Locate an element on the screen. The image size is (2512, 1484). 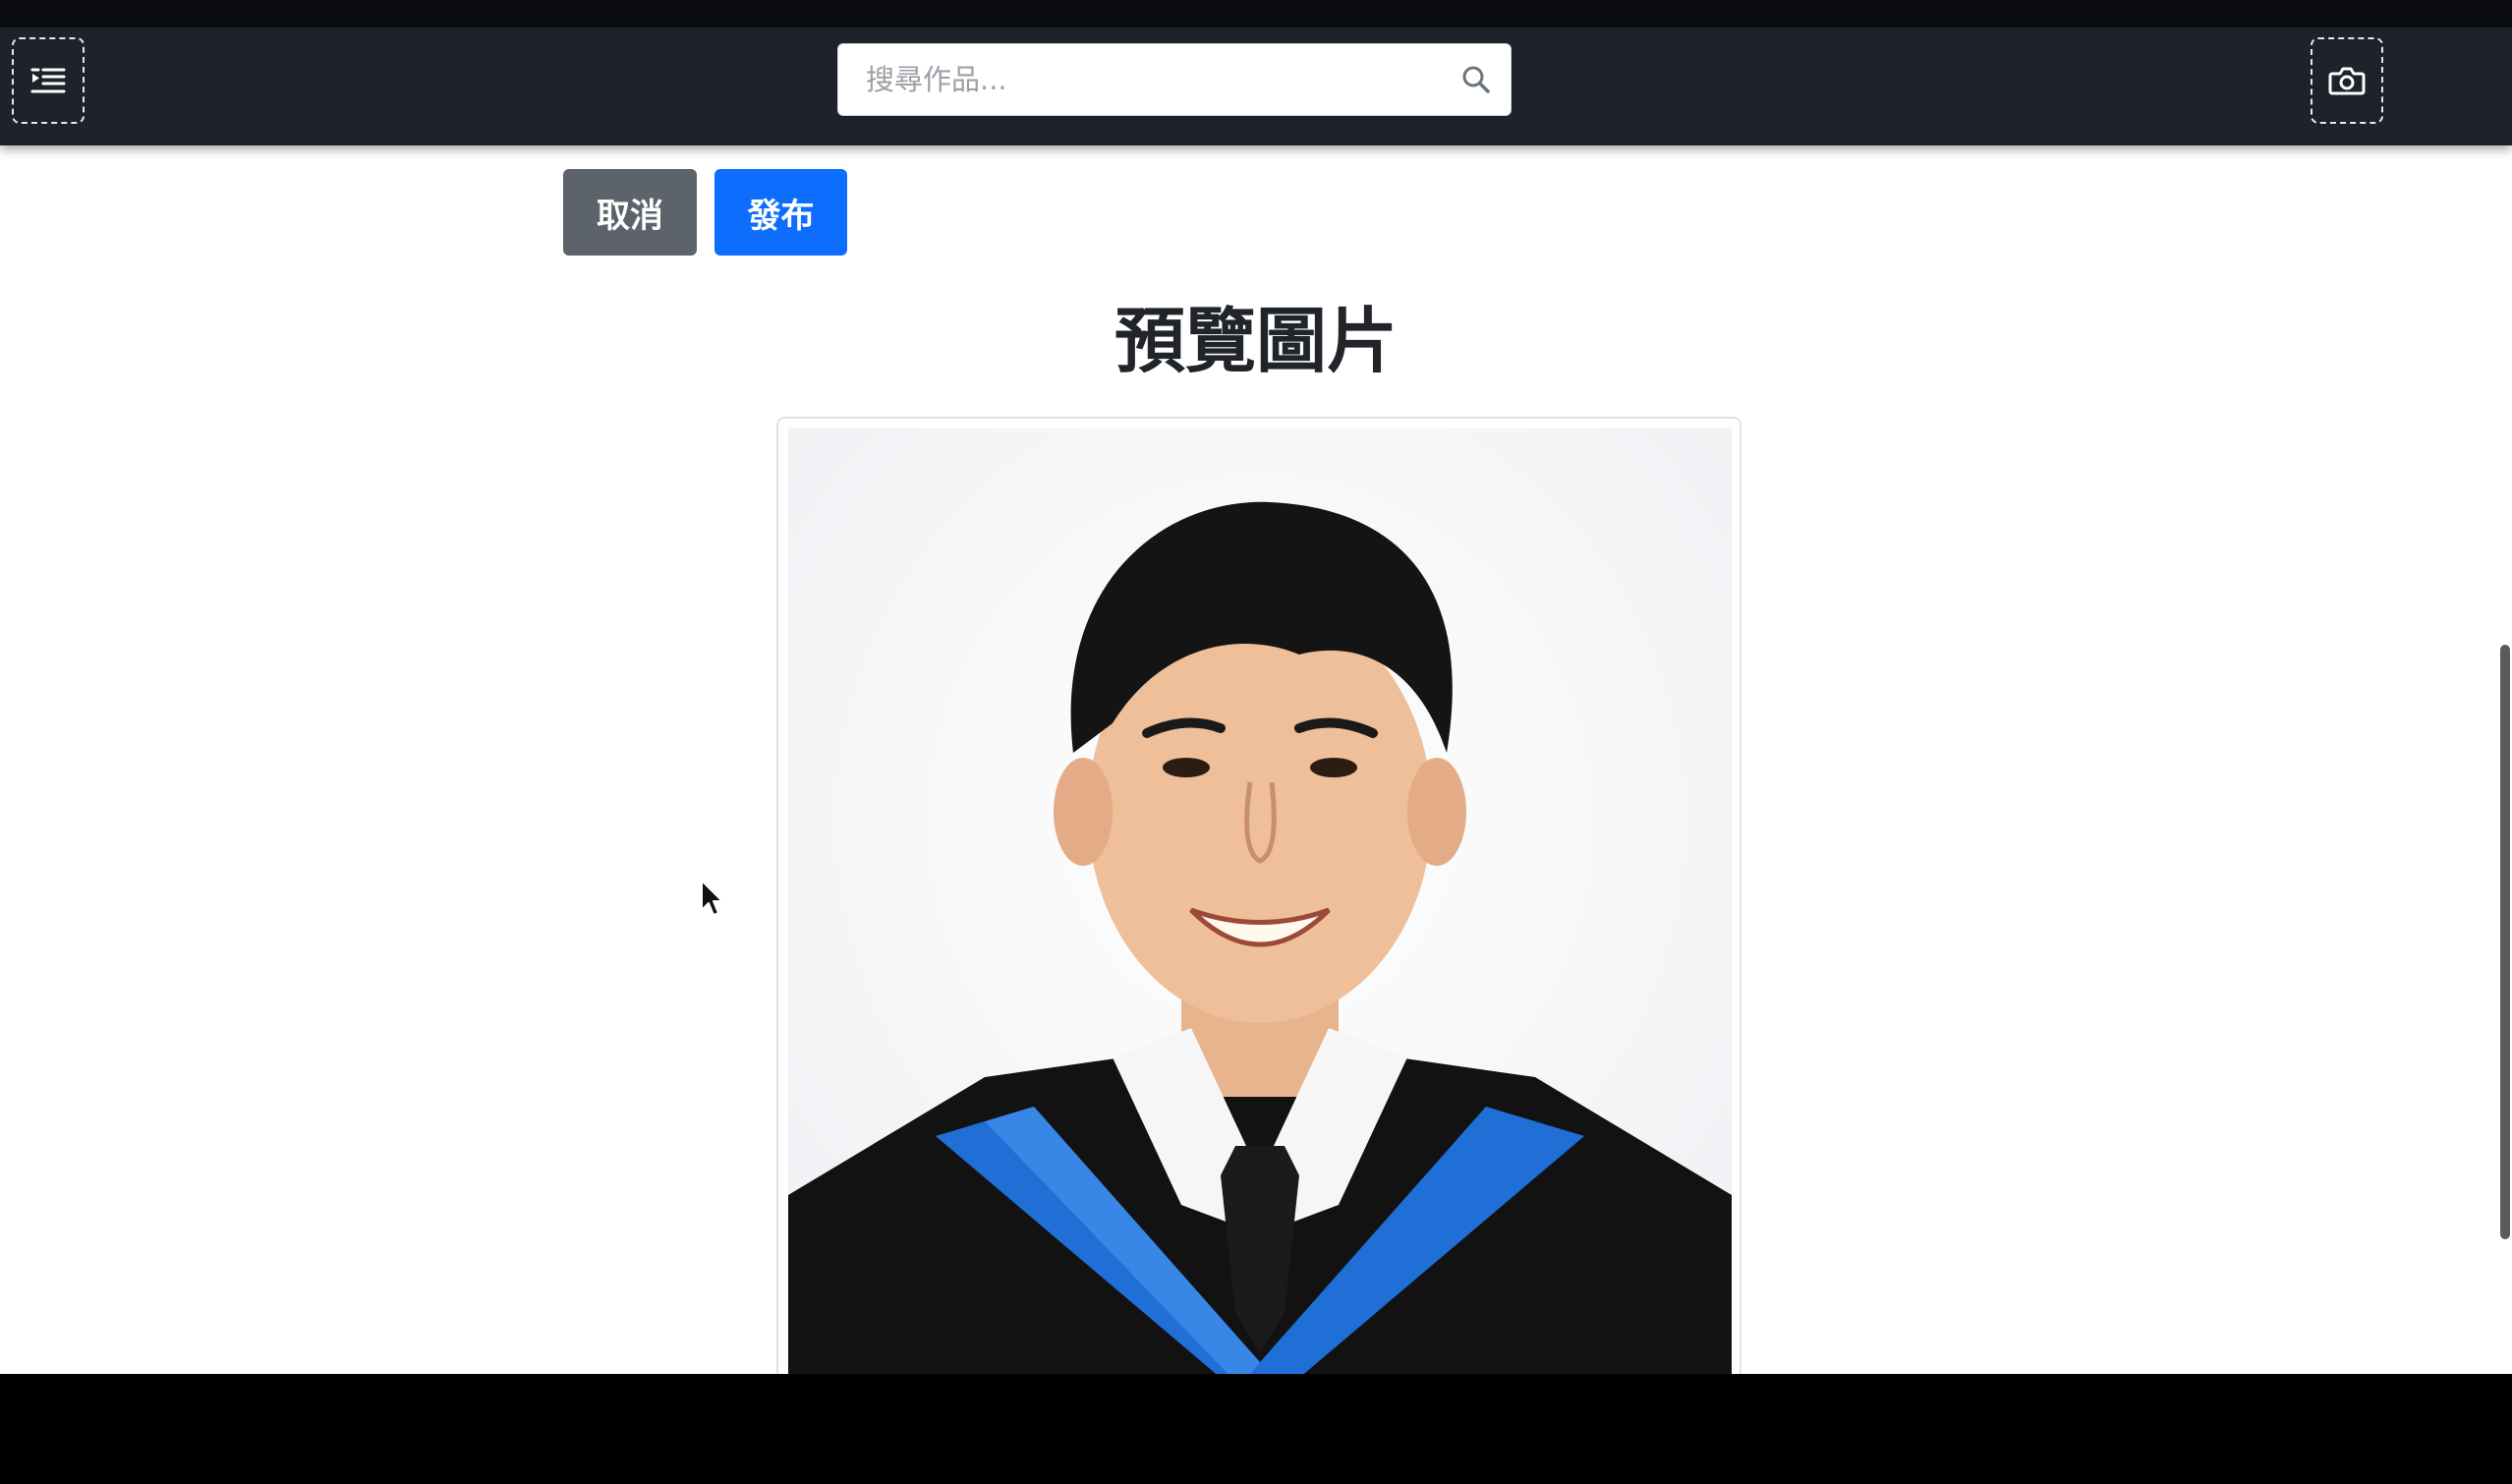
search-input is located at coordinates (1140, 79).